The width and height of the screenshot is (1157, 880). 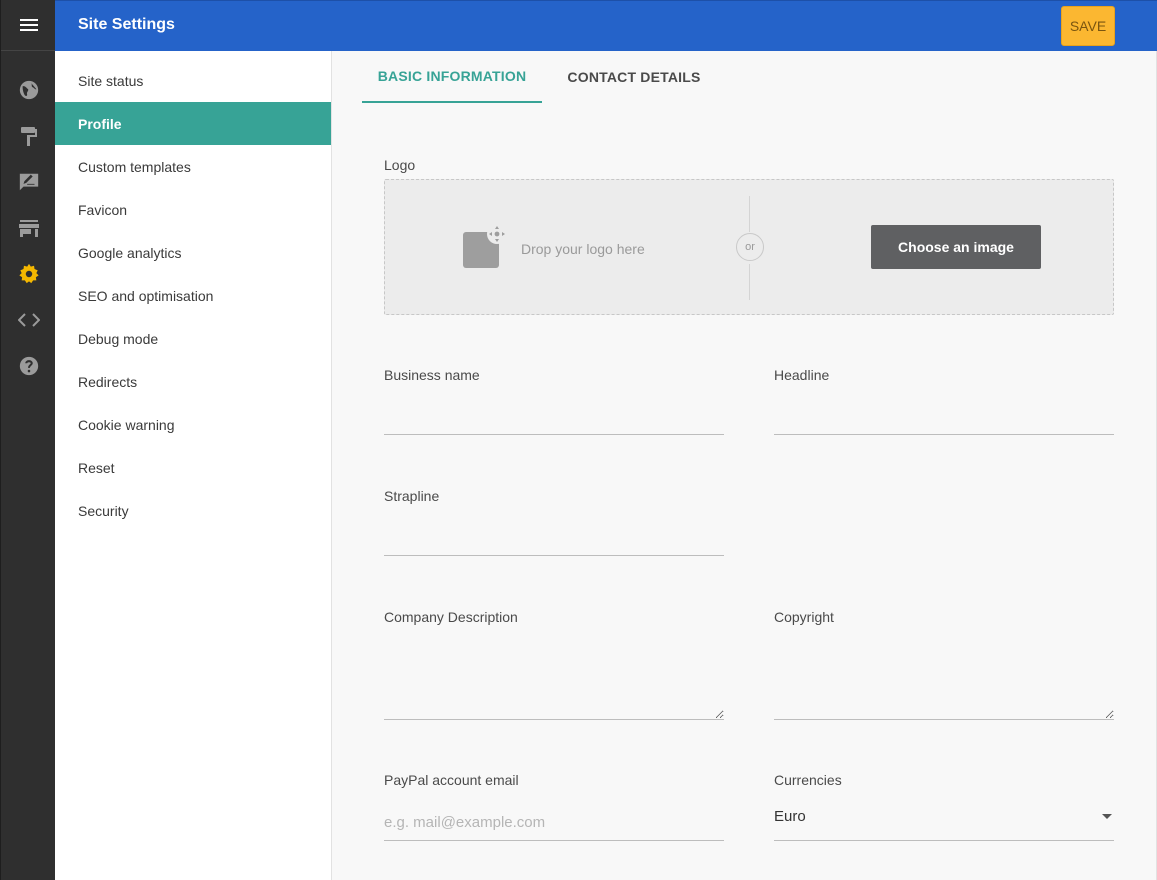 What do you see at coordinates (193, 80) in the screenshot?
I see `menu-item-site-status: Site status` at bounding box center [193, 80].